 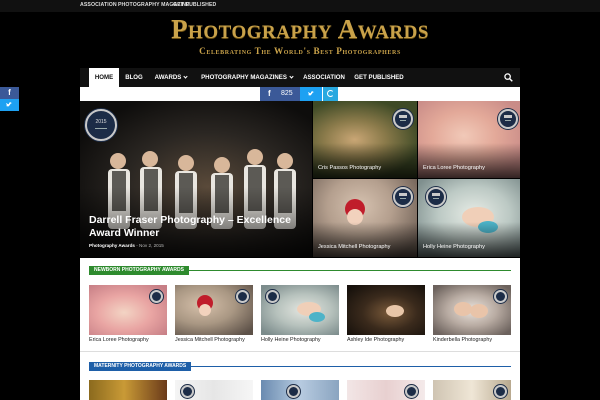 What do you see at coordinates (112, 245) in the screenshot?
I see `featured-main-category: Photography Awards` at bounding box center [112, 245].